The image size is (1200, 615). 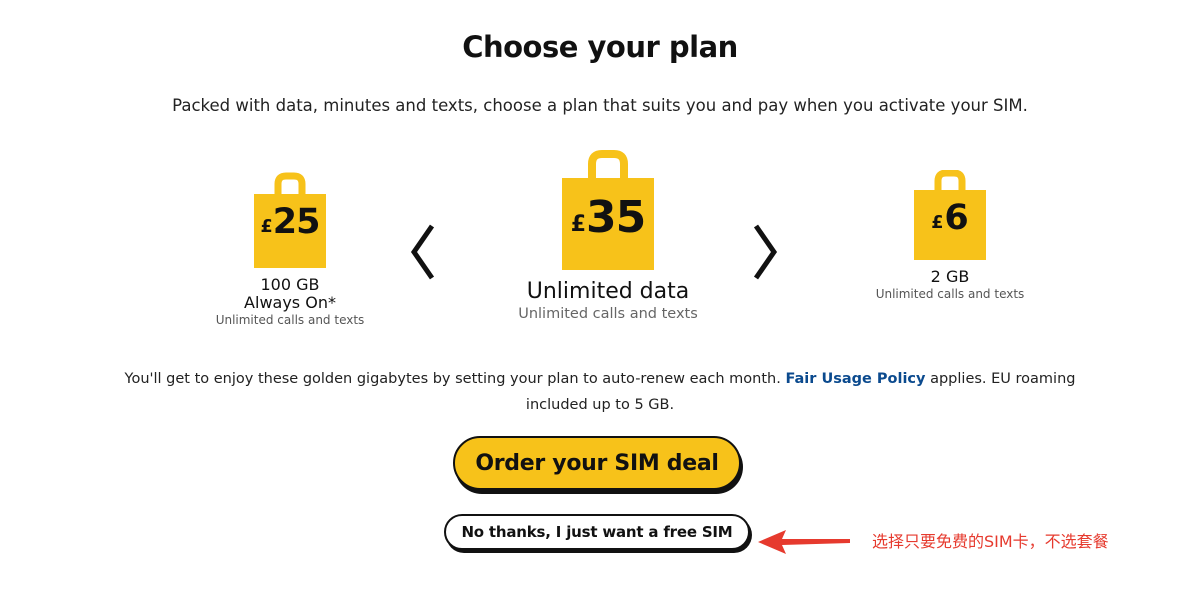 I want to click on plan-card-6: £6 2 GB Unlimited calls and texts, so click(x=950, y=235).